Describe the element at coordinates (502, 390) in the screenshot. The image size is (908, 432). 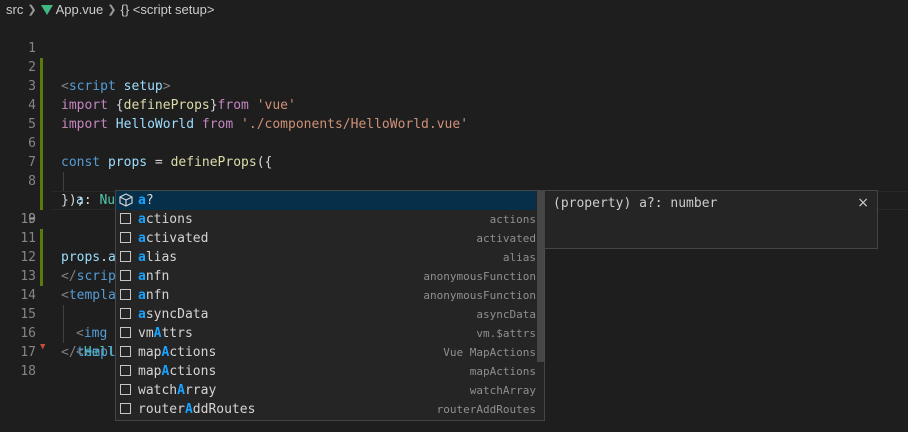
I see `suggestion-detail: watchArray` at that location.